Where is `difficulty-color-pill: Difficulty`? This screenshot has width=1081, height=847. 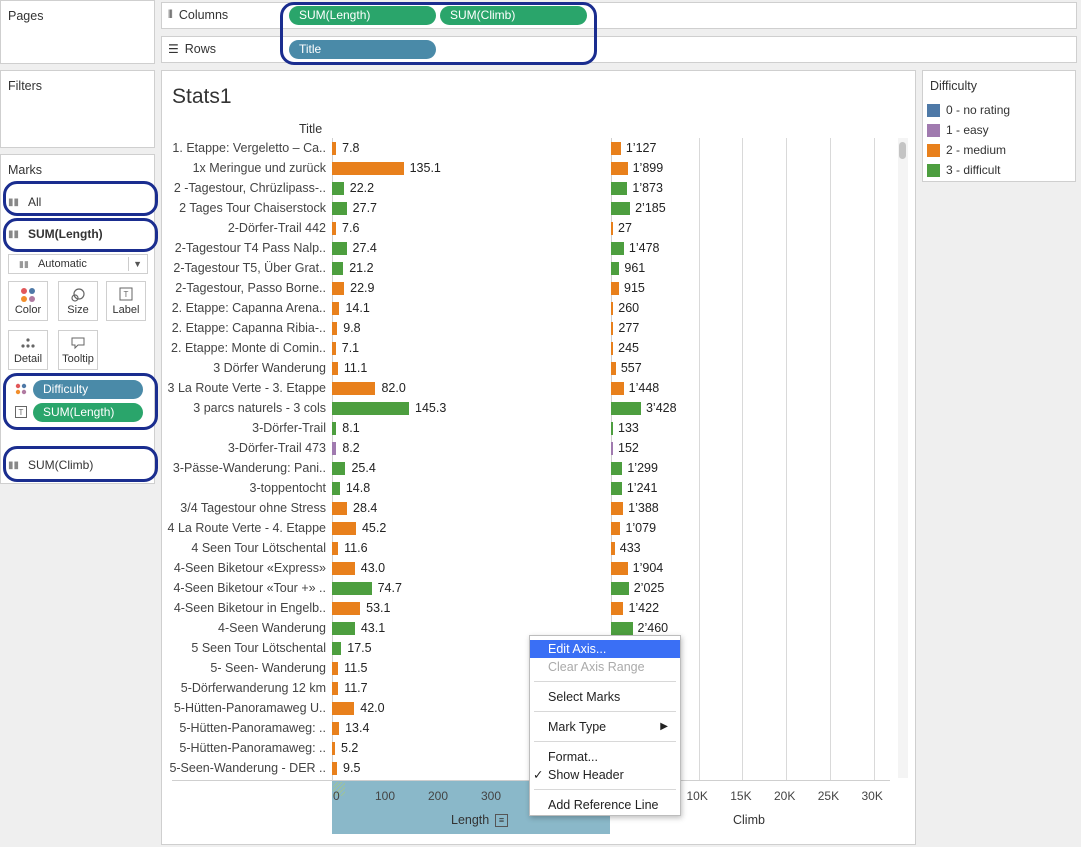
difficulty-color-pill: Difficulty is located at coordinates (88, 389).